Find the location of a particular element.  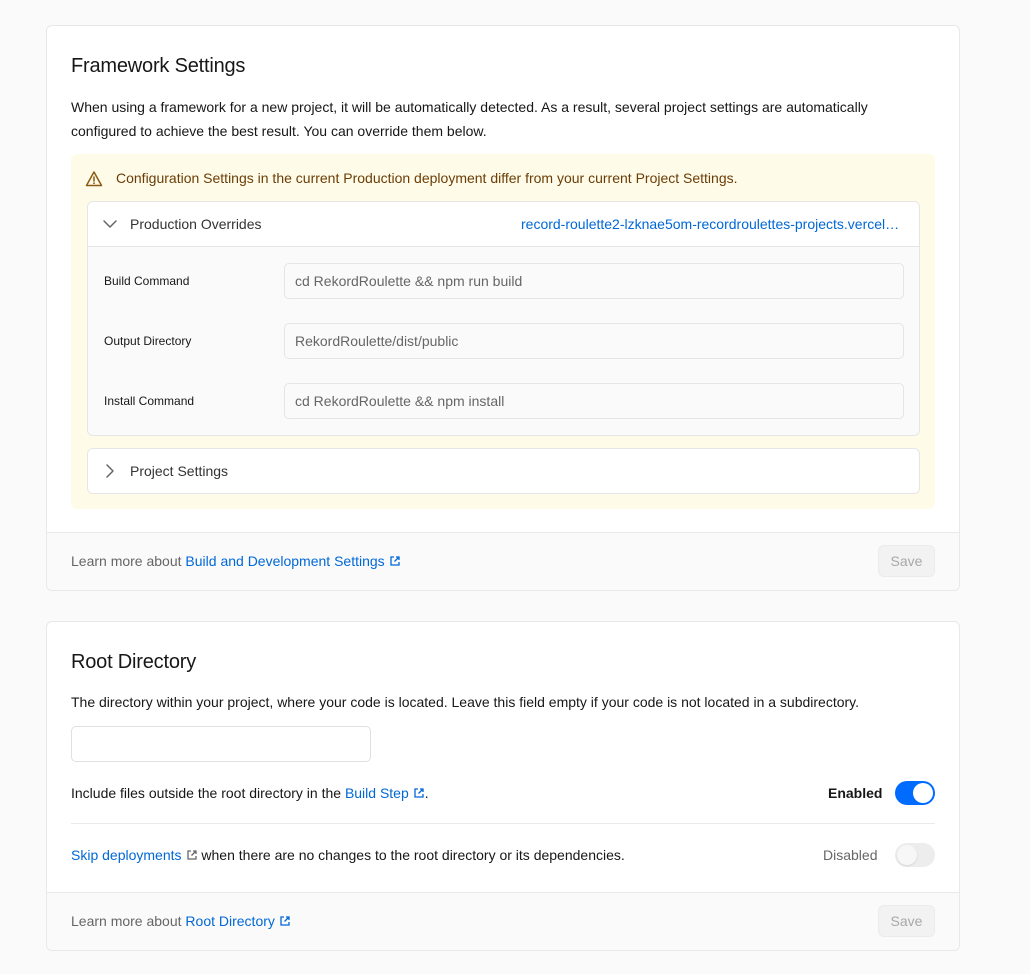

root-directory-input is located at coordinates (221, 744).